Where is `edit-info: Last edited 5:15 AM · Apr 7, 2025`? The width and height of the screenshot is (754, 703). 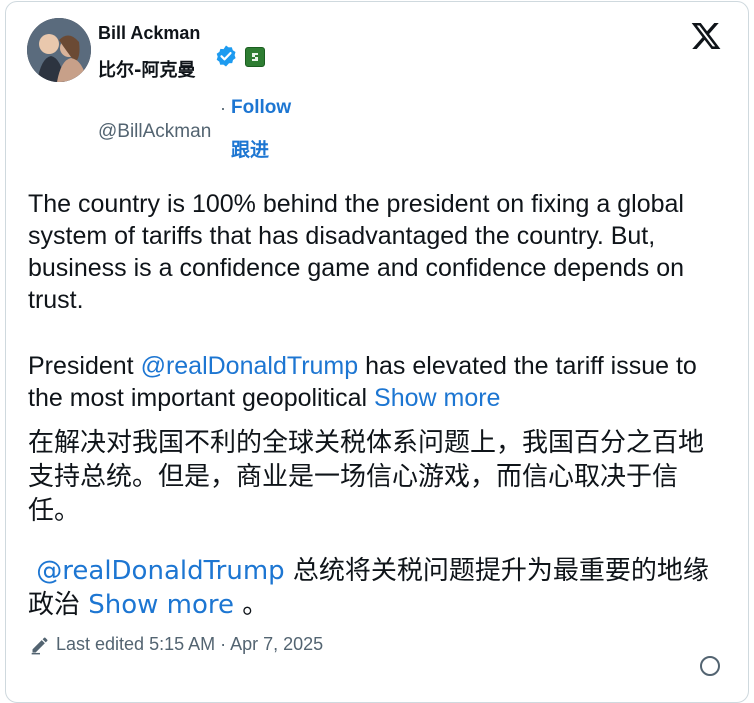
edit-info: Last edited 5:15 AM · Apr 7, 2025 is located at coordinates (176, 644).